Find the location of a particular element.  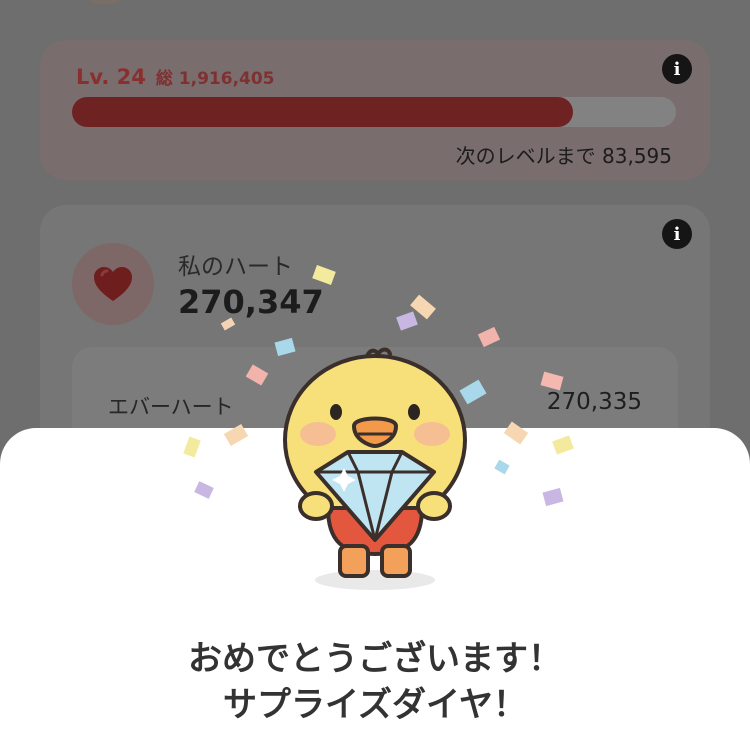

level-label: Lv. 24 is located at coordinates (111, 77).